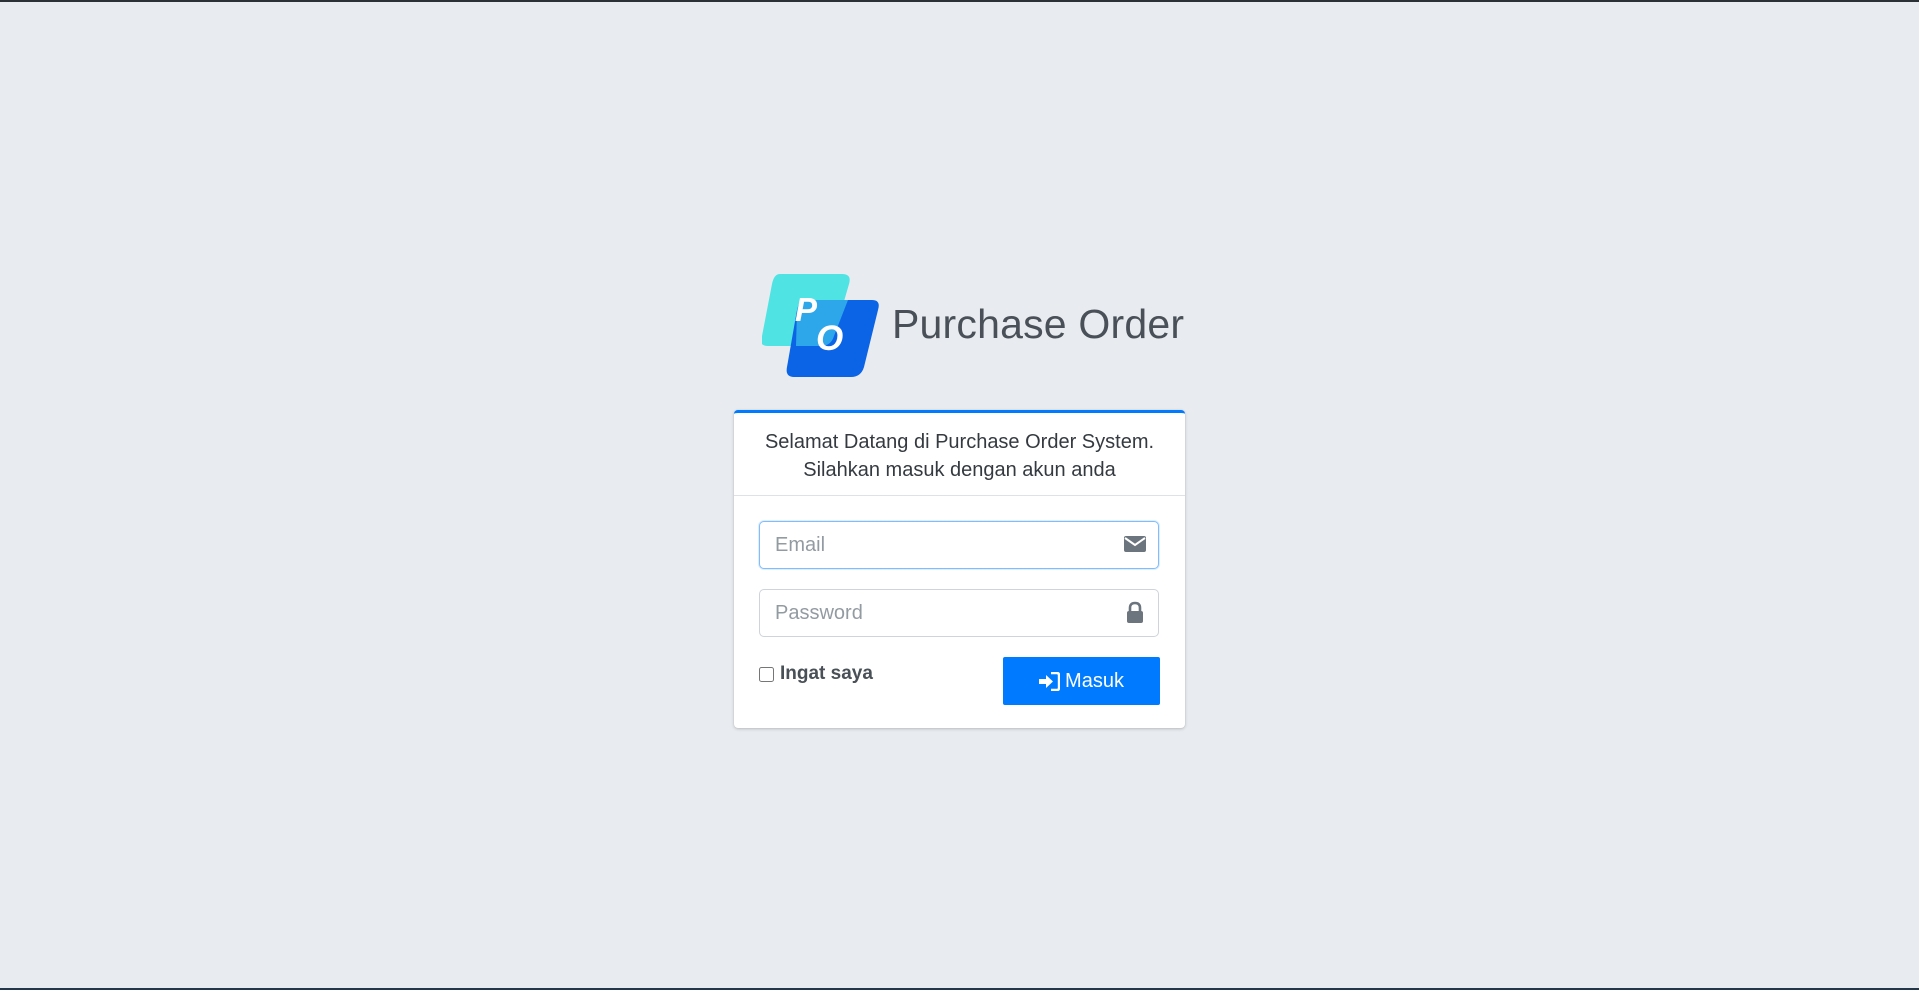 Image resolution: width=1919 pixels, height=990 pixels. Describe the element at coordinates (766, 674) in the screenshot. I see `remember-me-checkbox` at that location.